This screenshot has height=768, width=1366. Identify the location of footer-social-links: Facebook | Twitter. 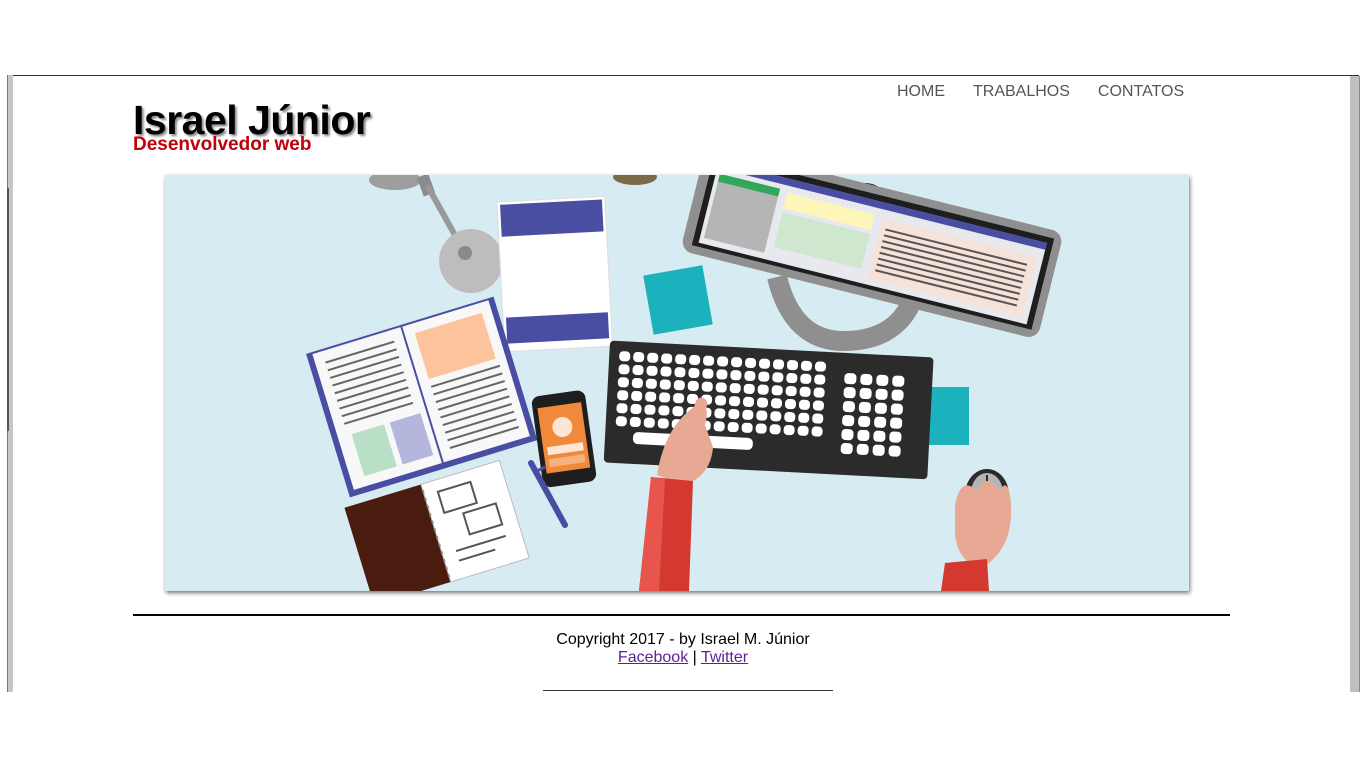
(683, 658).